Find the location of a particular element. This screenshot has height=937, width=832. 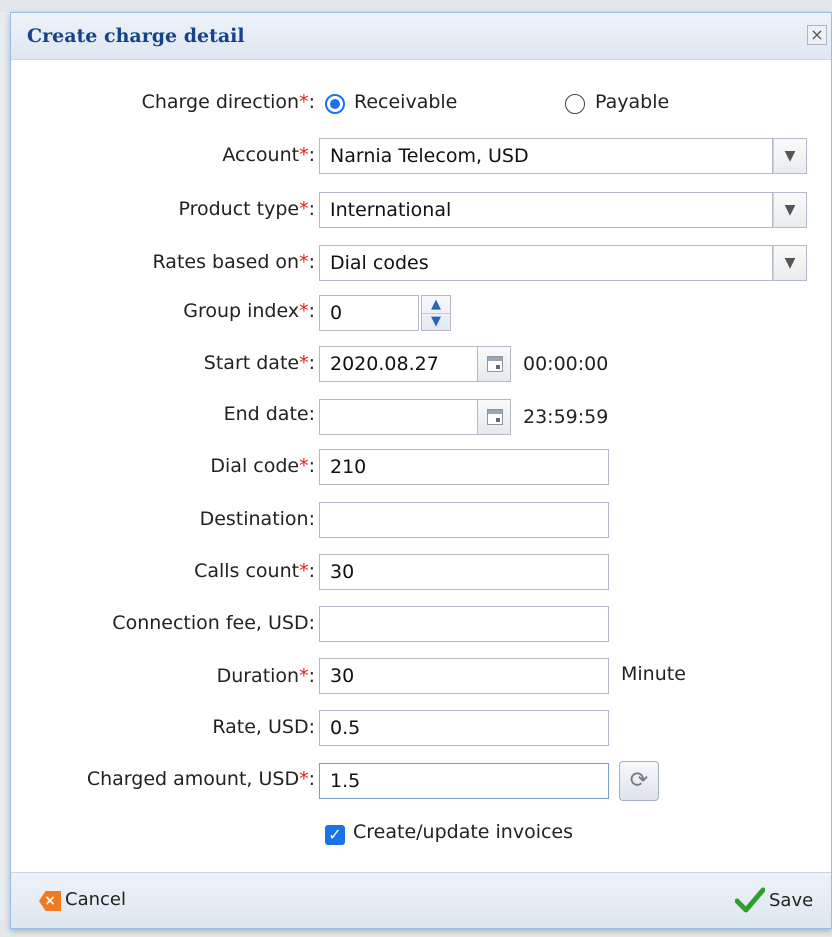

close-button: × is located at coordinates (817, 35).